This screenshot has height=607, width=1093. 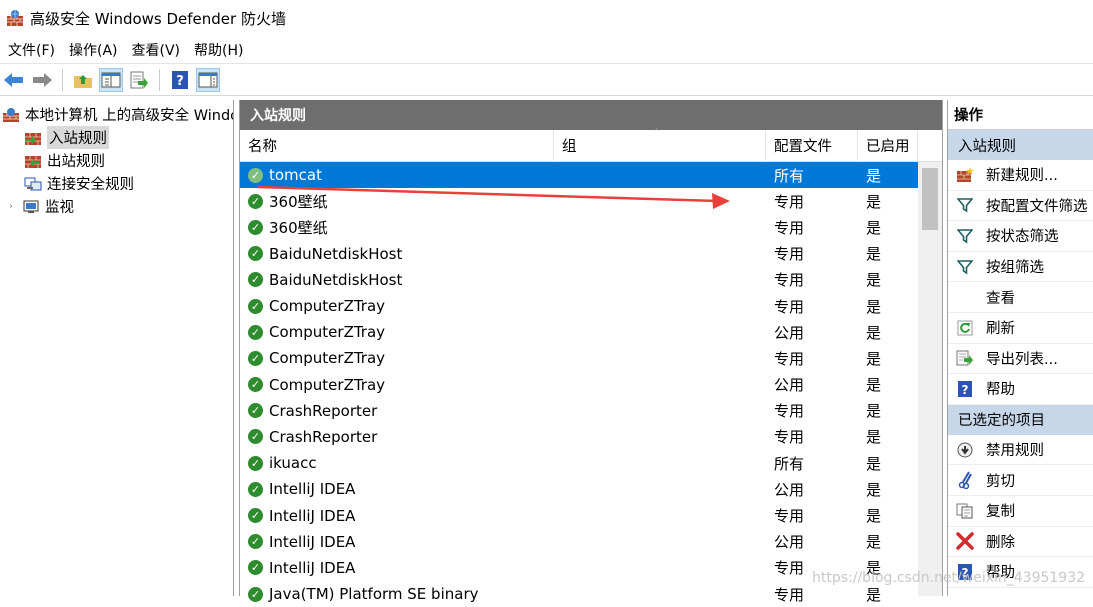 I want to click on tree-item-monitoring: › 监视, so click(x=116, y=206).